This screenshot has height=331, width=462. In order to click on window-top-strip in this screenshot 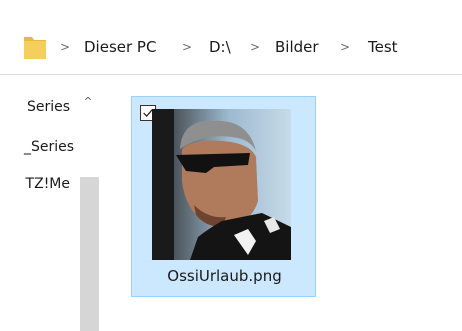, I will do `click(231, 10)`.